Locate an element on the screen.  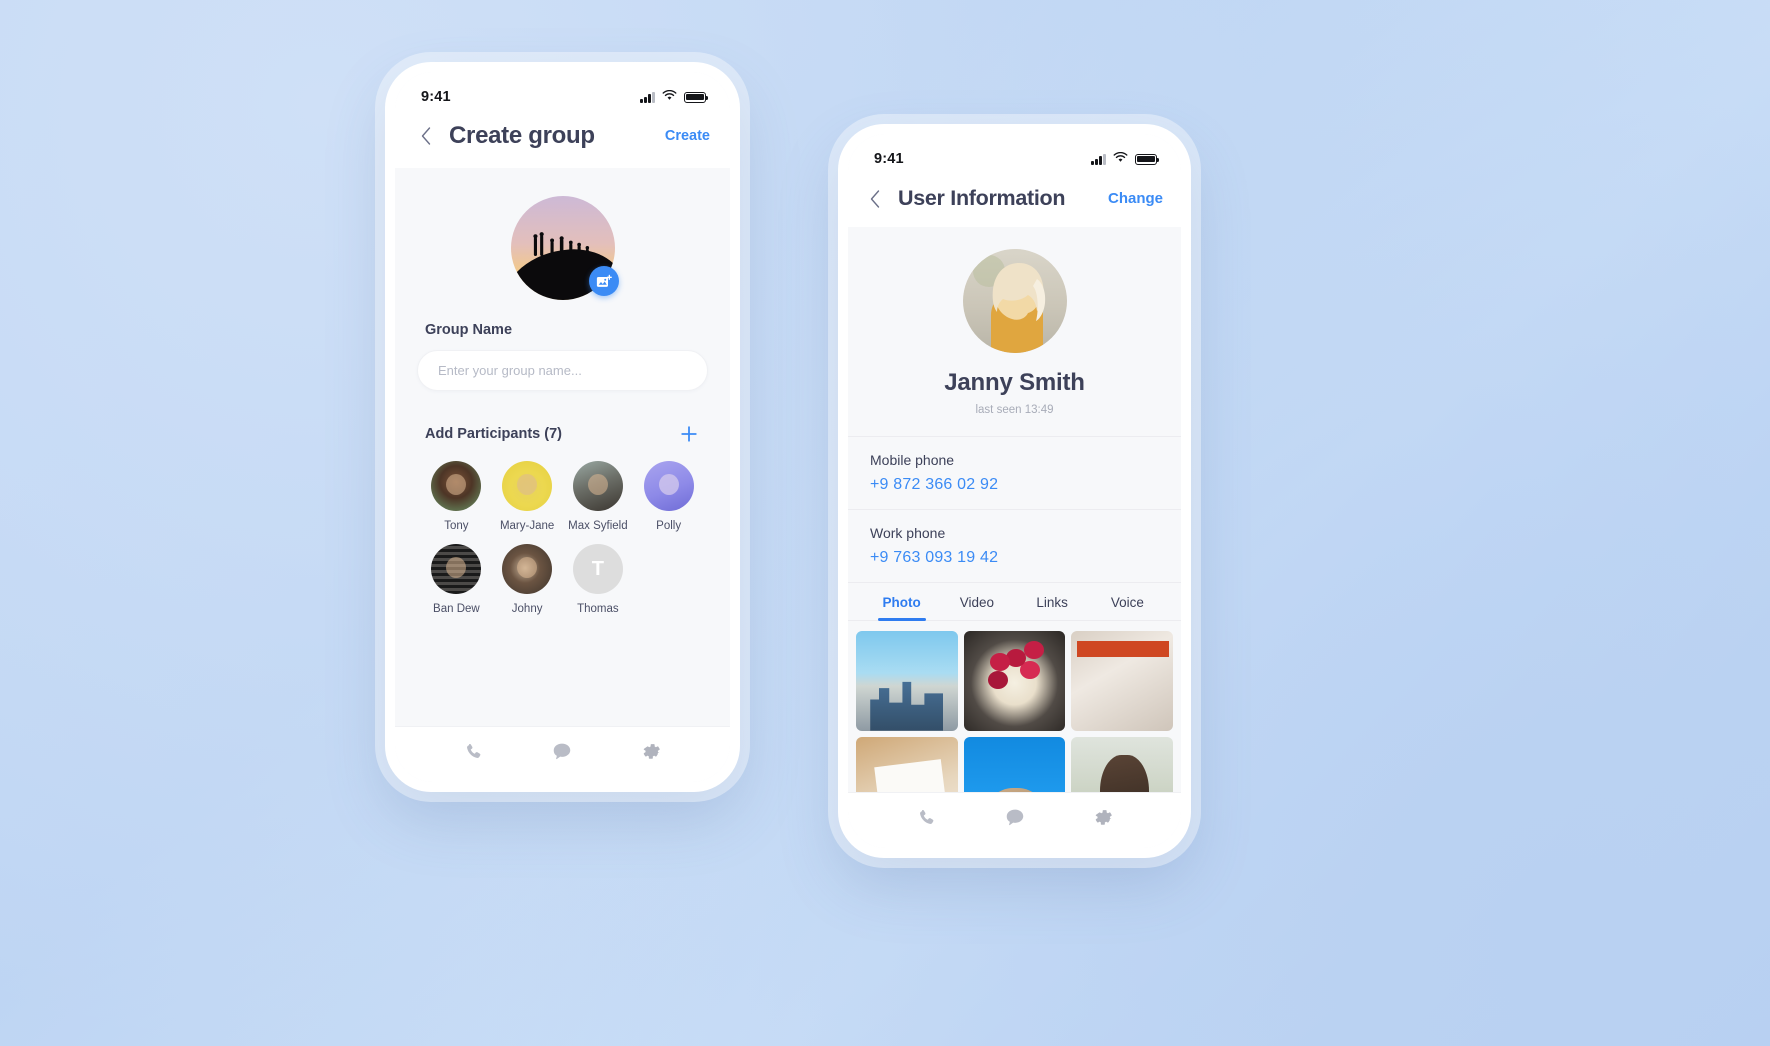
info-value: +9 872 366 02 92 is located at coordinates (1025, 485).